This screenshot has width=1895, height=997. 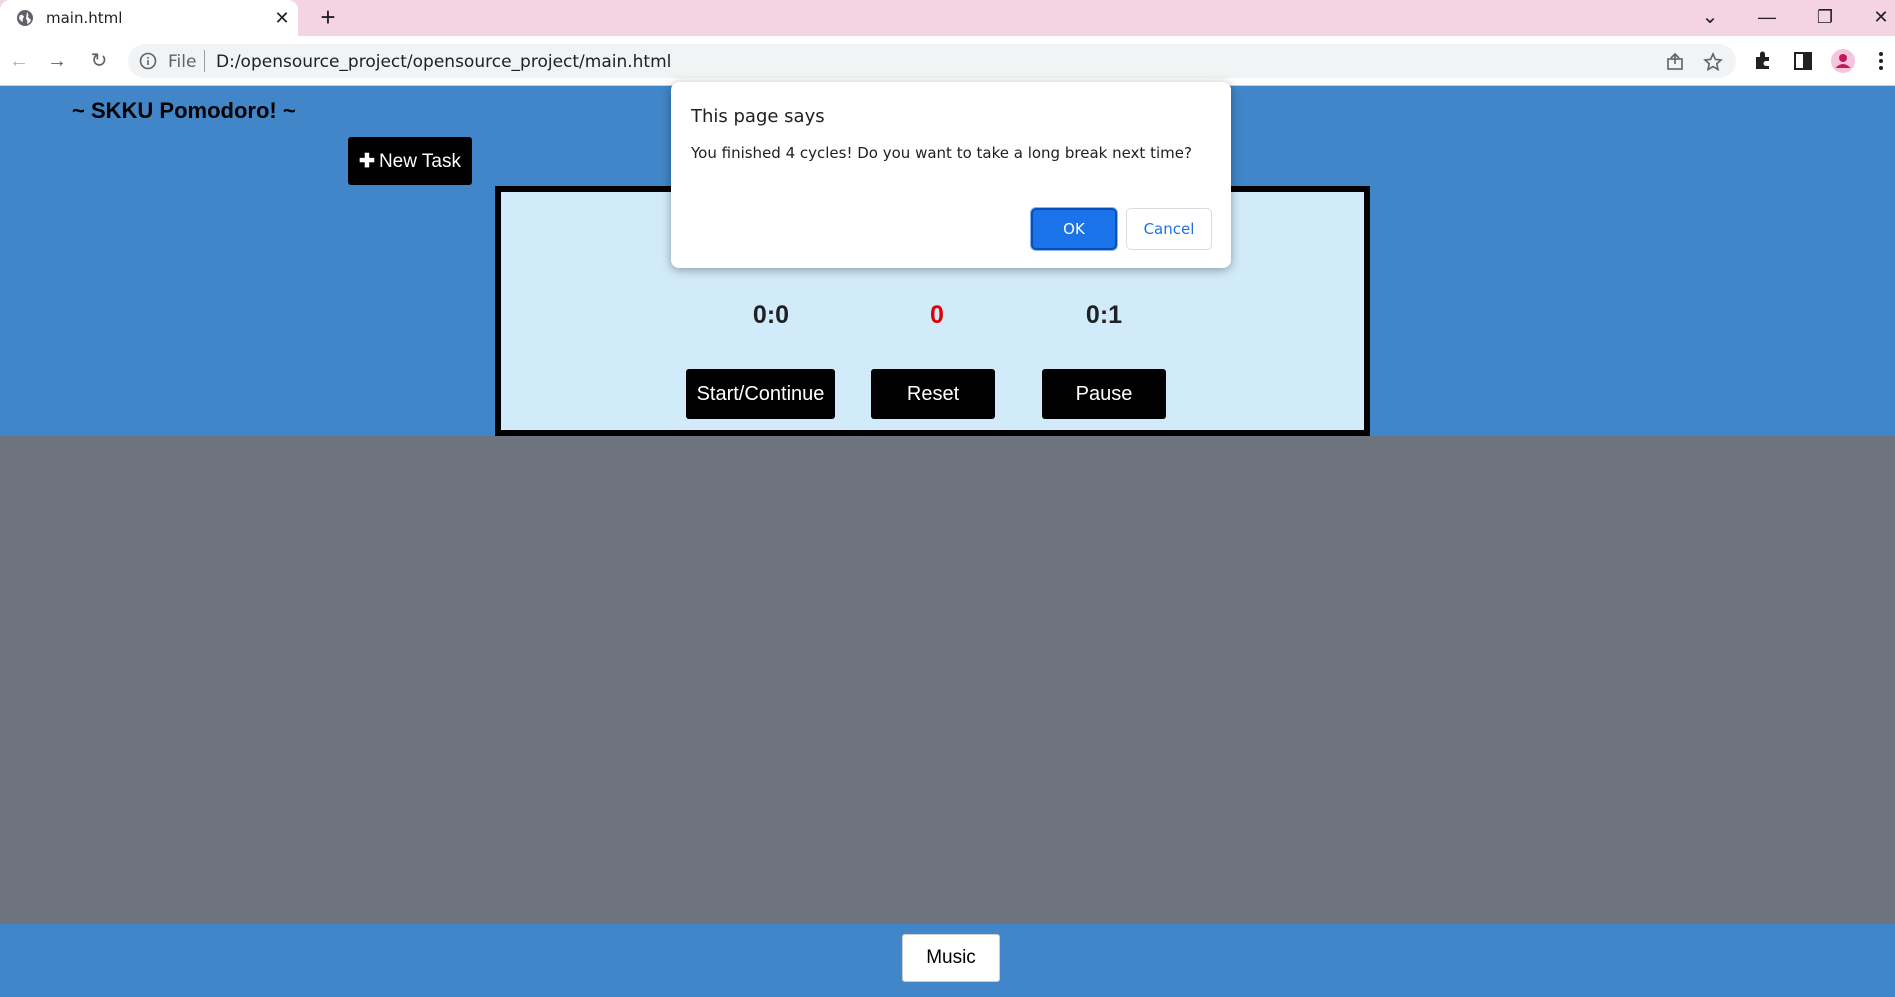 What do you see at coordinates (1825, 17) in the screenshot?
I see `restore-icon: ❐` at bounding box center [1825, 17].